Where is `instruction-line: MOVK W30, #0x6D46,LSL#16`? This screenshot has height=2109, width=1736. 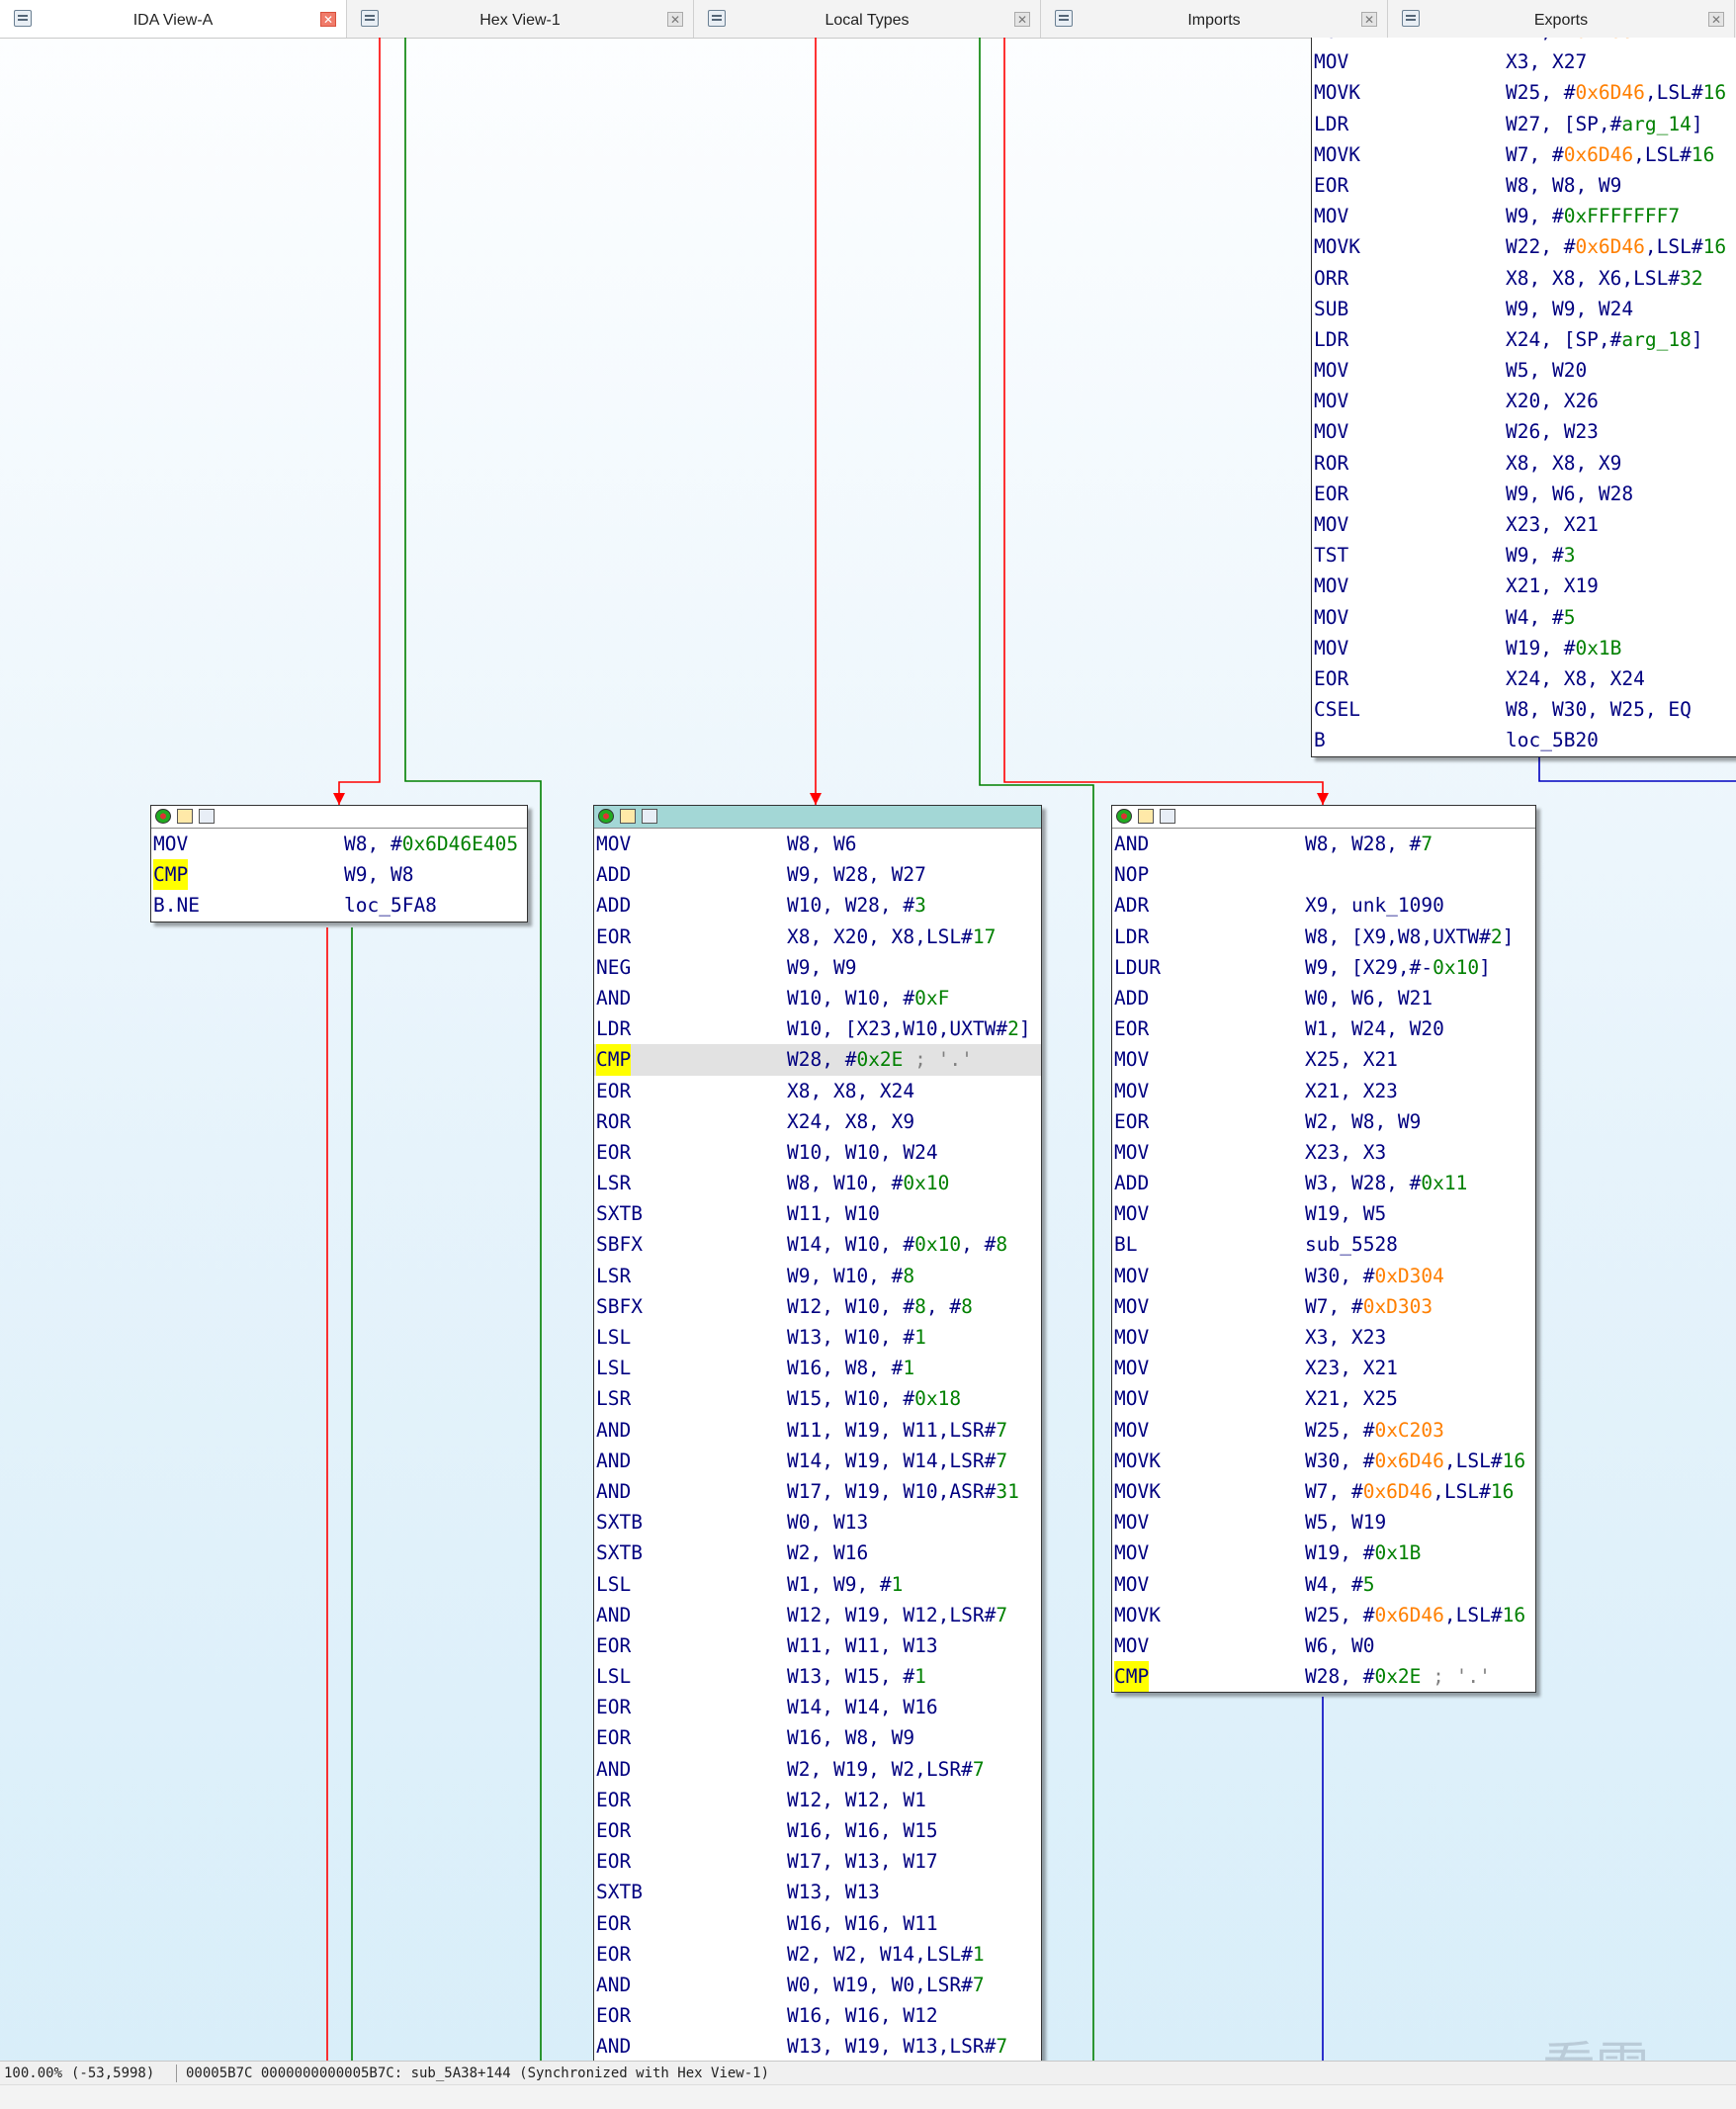
instruction-line: MOVK W30, #0x6D46,LSL#16 is located at coordinates (1323, 1461).